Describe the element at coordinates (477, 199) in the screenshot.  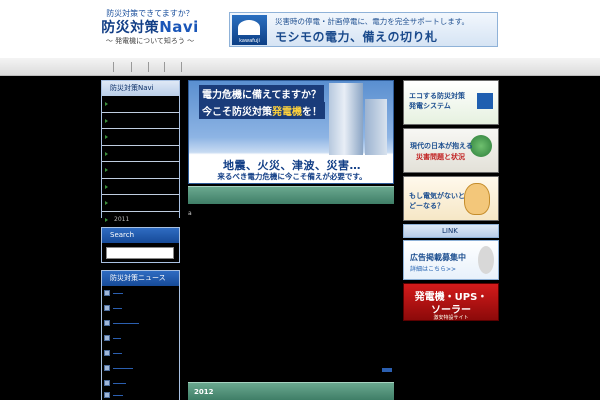
I see `character-icon` at that location.